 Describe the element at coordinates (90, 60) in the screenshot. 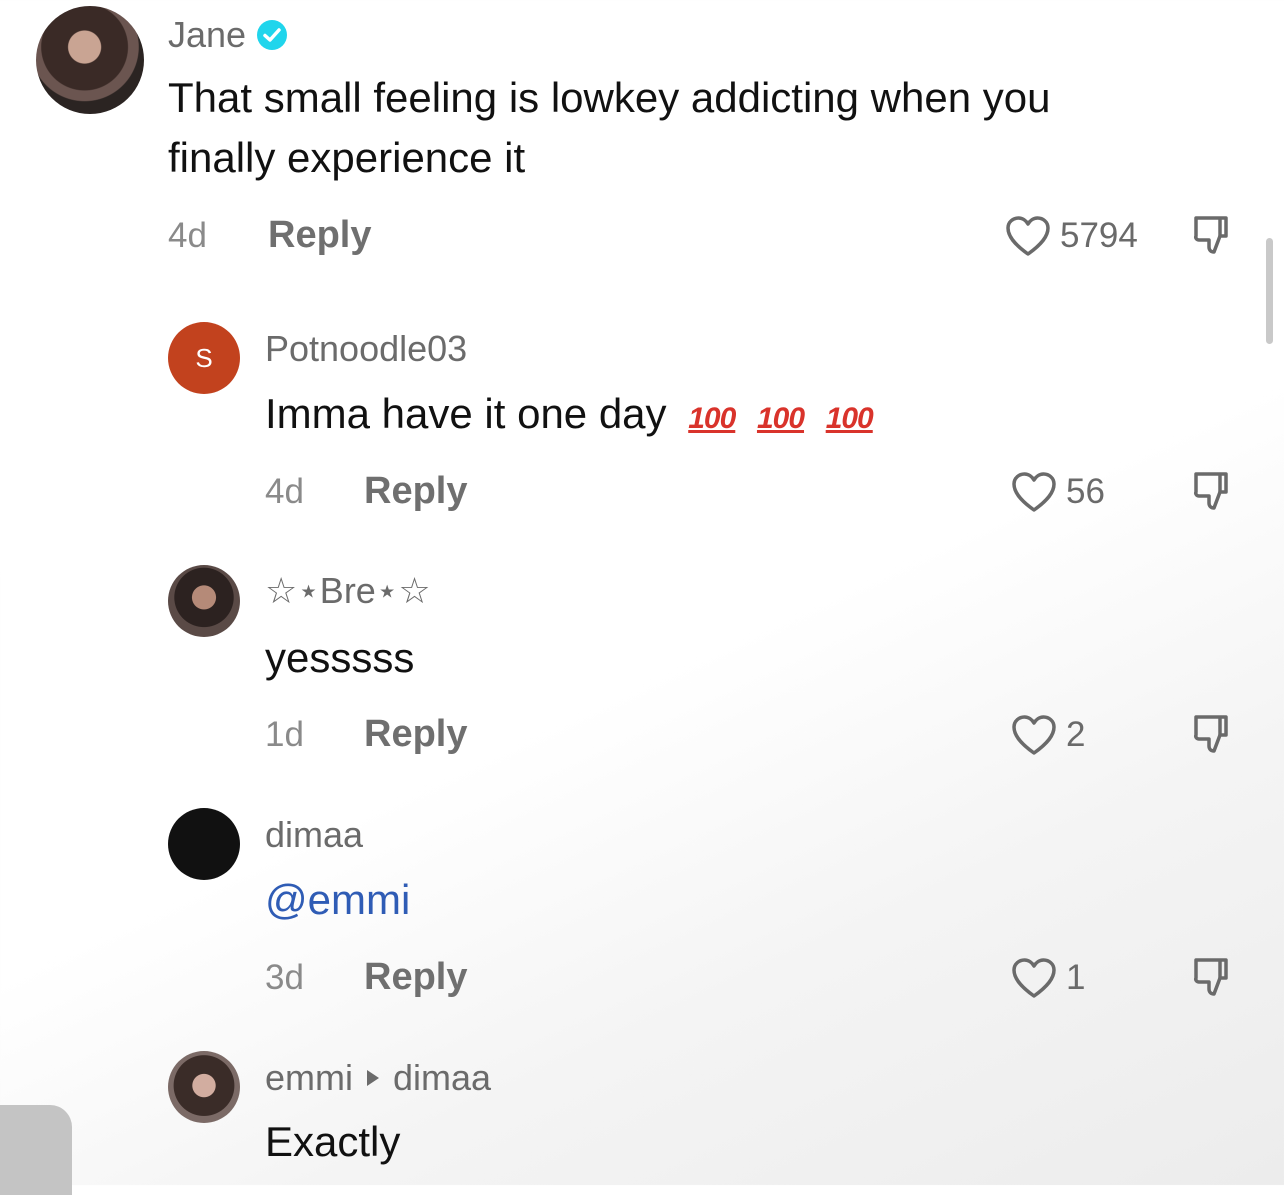

I see `avatar-jane` at that location.